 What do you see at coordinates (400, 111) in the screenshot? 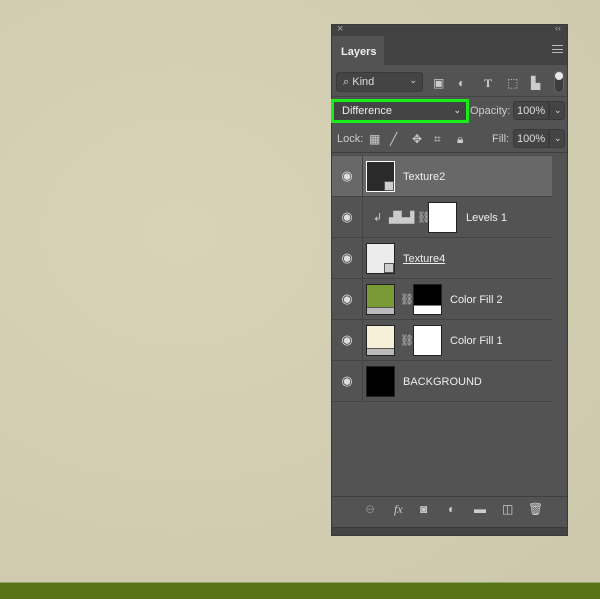
I see `blend-mode-select: Difference ⌄` at bounding box center [400, 111].